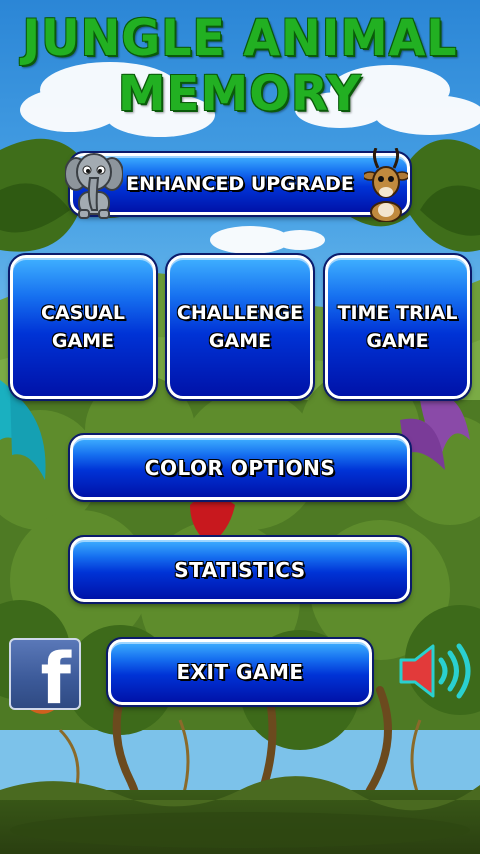 The height and width of the screenshot is (854, 480). Describe the element at coordinates (94, 186) in the screenshot. I see `elephant-icon` at that location.